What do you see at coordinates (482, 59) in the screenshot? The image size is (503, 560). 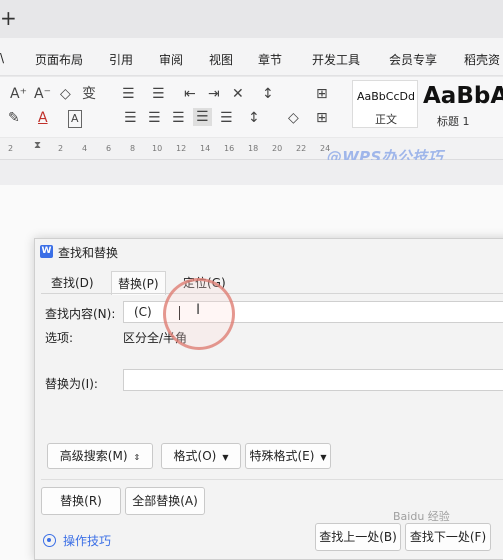 I see `menu-docer: 稻壳资` at bounding box center [482, 59].